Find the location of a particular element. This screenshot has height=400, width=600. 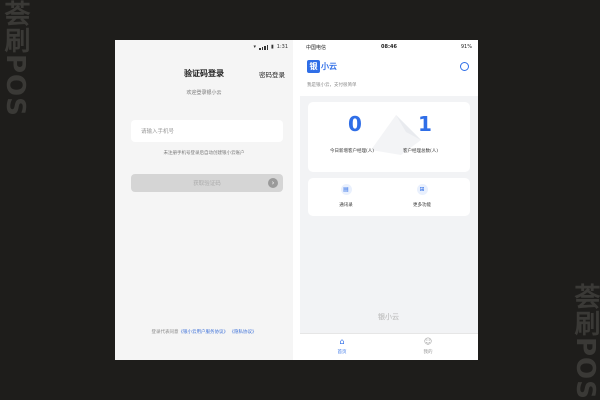

more-functions-label: 更多功能 is located at coordinates (422, 205).